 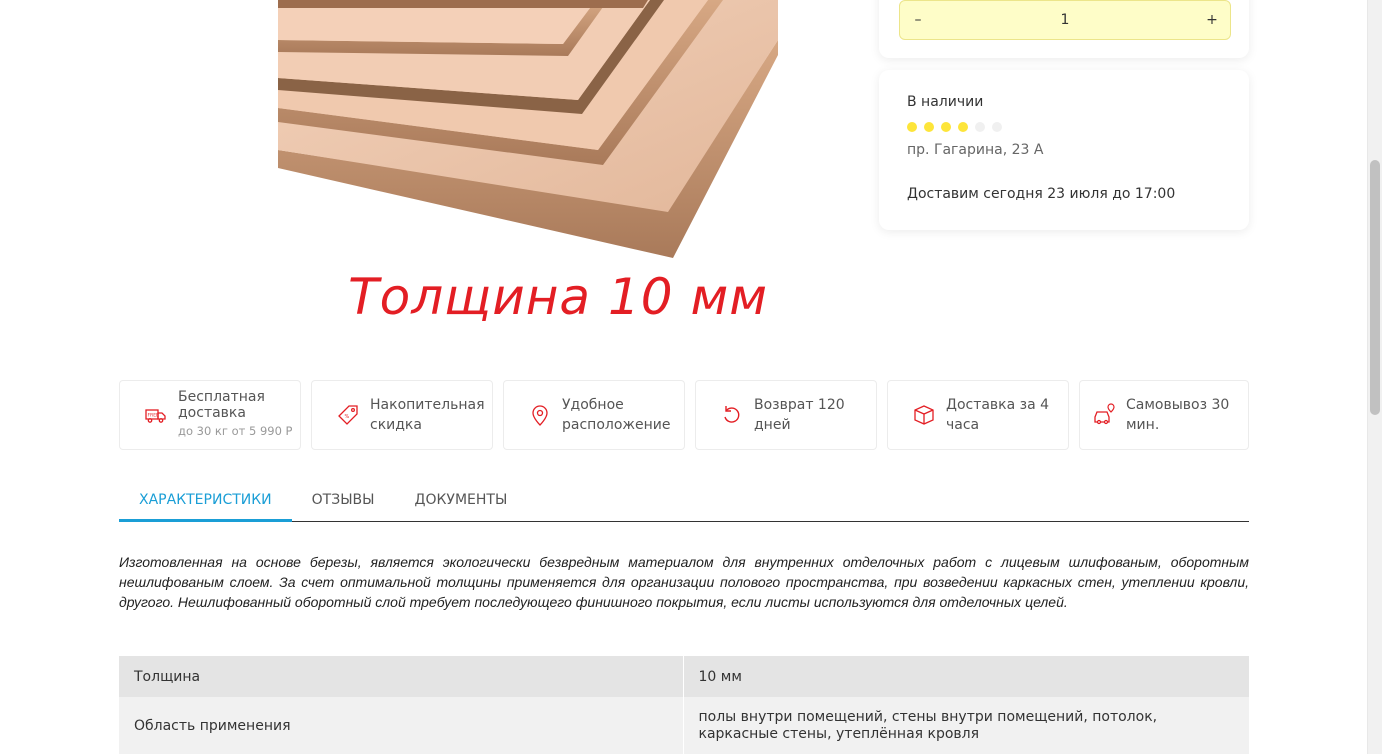 I want to click on feature-sublabel: до 30 кг от 5 990 Р, so click(x=235, y=431).